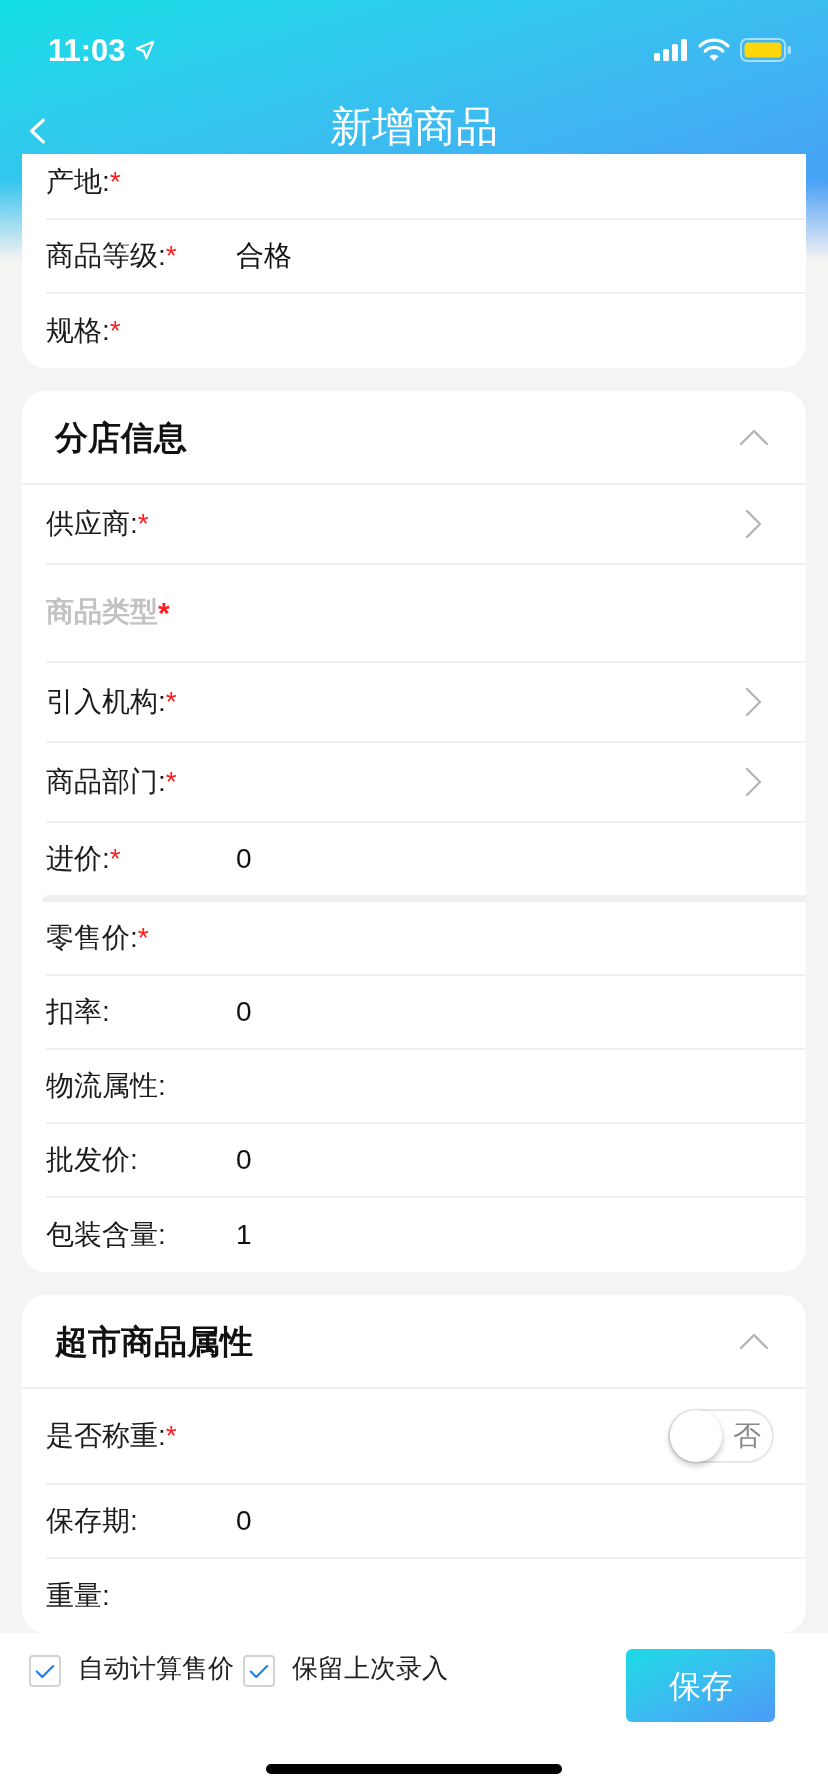 The height and width of the screenshot is (1792, 828). Describe the element at coordinates (92, 1160) in the screenshot. I see `field-label: 批发价:` at that location.